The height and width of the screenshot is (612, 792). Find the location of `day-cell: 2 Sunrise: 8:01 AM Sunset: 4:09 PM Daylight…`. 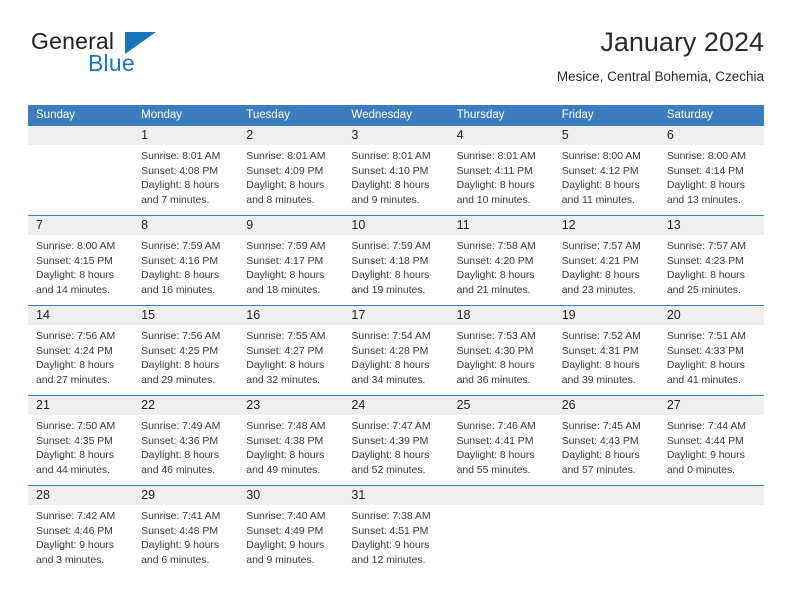

day-cell: 2 Sunrise: 8:01 AM Sunset: 4:09 PM Daylight… is located at coordinates (291, 170).